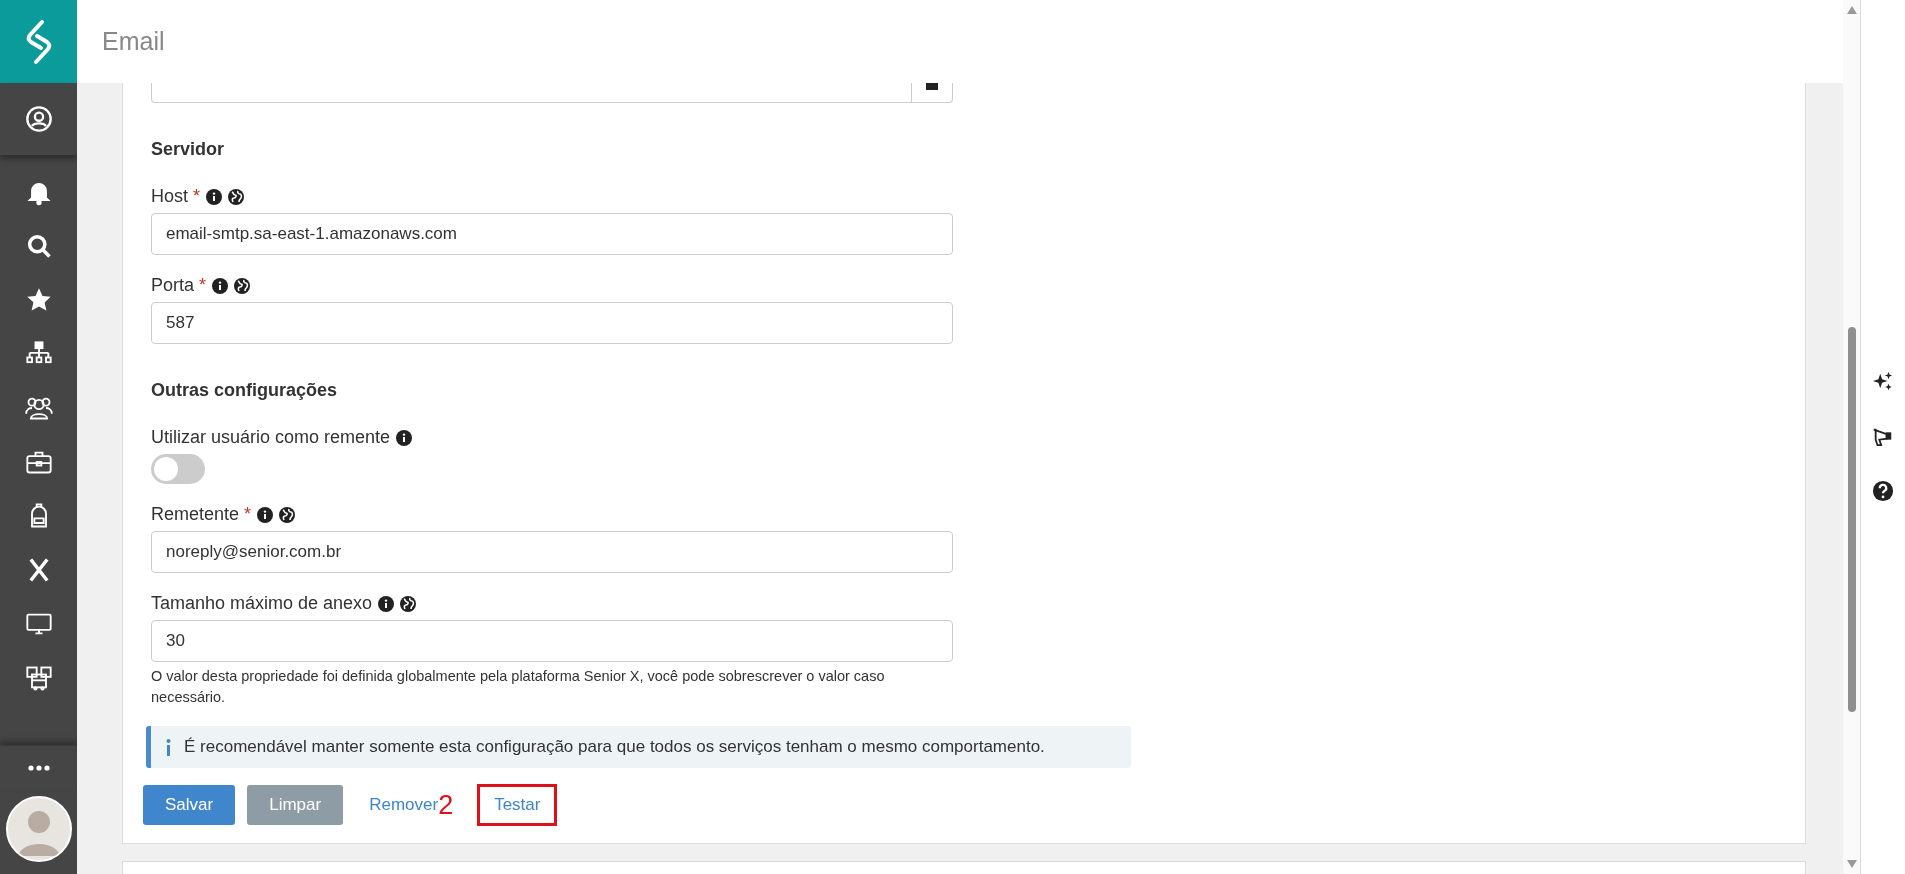  What do you see at coordinates (552, 234) in the screenshot?
I see `input-field: email-smtp.sa-east-1.amazonaws.com` at bounding box center [552, 234].